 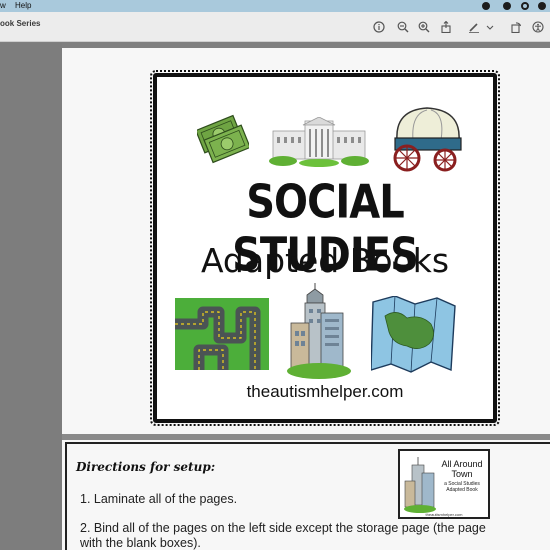 What do you see at coordinates (525, 6) in the screenshot?
I see `cluster-icon` at bounding box center [525, 6].